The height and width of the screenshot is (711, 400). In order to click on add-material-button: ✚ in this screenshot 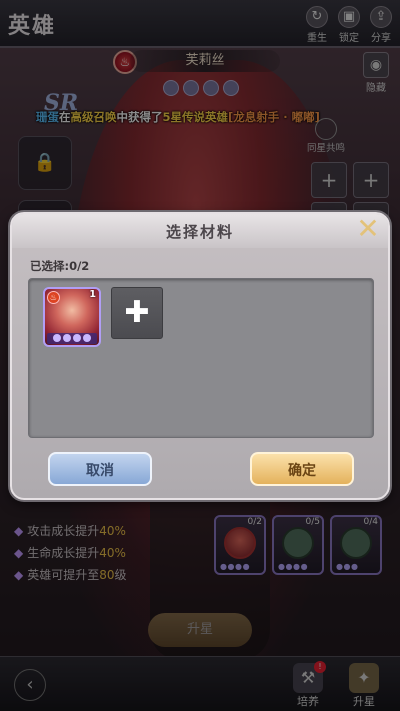, I will do `click(137, 313)`.